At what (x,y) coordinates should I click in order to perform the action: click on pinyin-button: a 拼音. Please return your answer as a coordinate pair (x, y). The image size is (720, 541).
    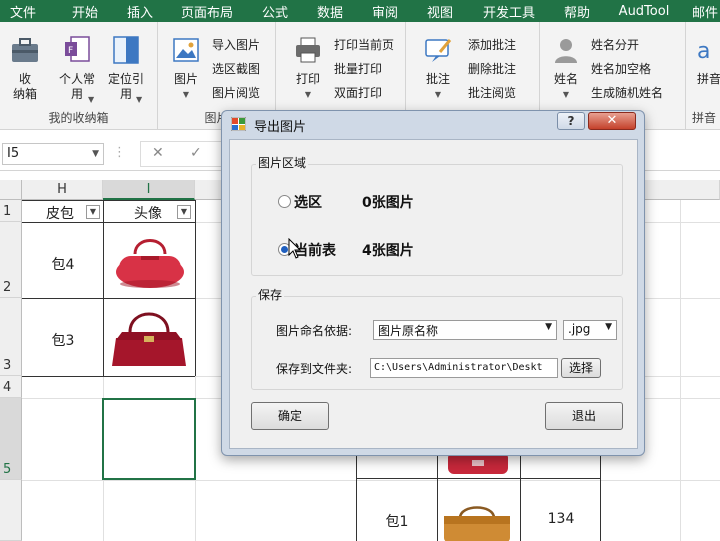
    Looking at the image, I should click on (706, 60).